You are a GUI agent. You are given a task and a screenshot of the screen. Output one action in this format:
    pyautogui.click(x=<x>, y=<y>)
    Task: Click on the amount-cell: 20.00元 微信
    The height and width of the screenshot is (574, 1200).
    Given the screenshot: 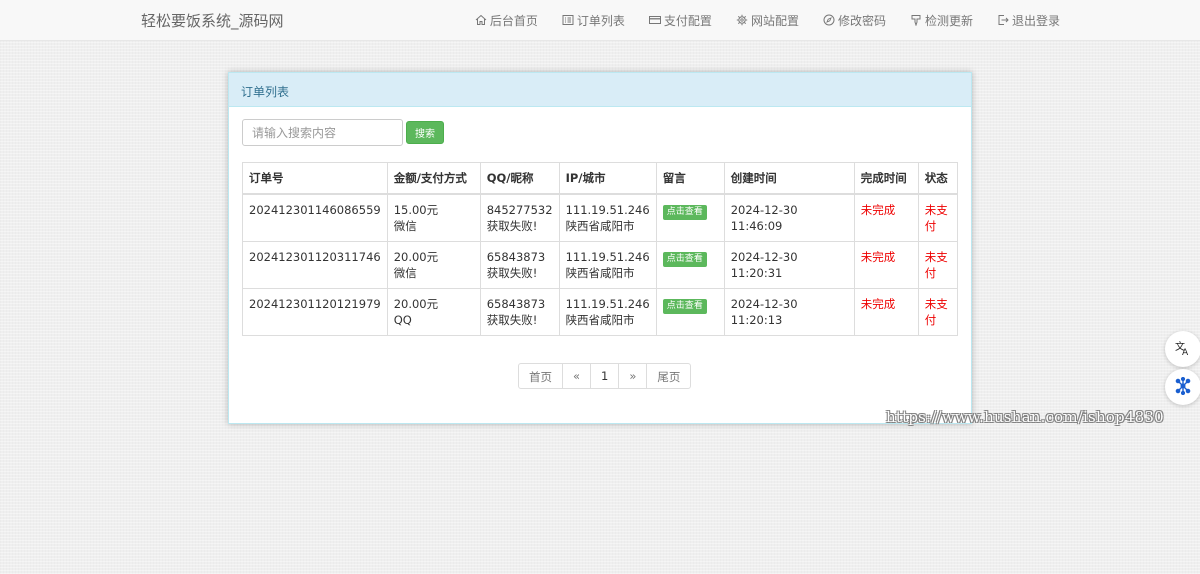 What is the action you would take?
    pyautogui.click(x=433, y=265)
    